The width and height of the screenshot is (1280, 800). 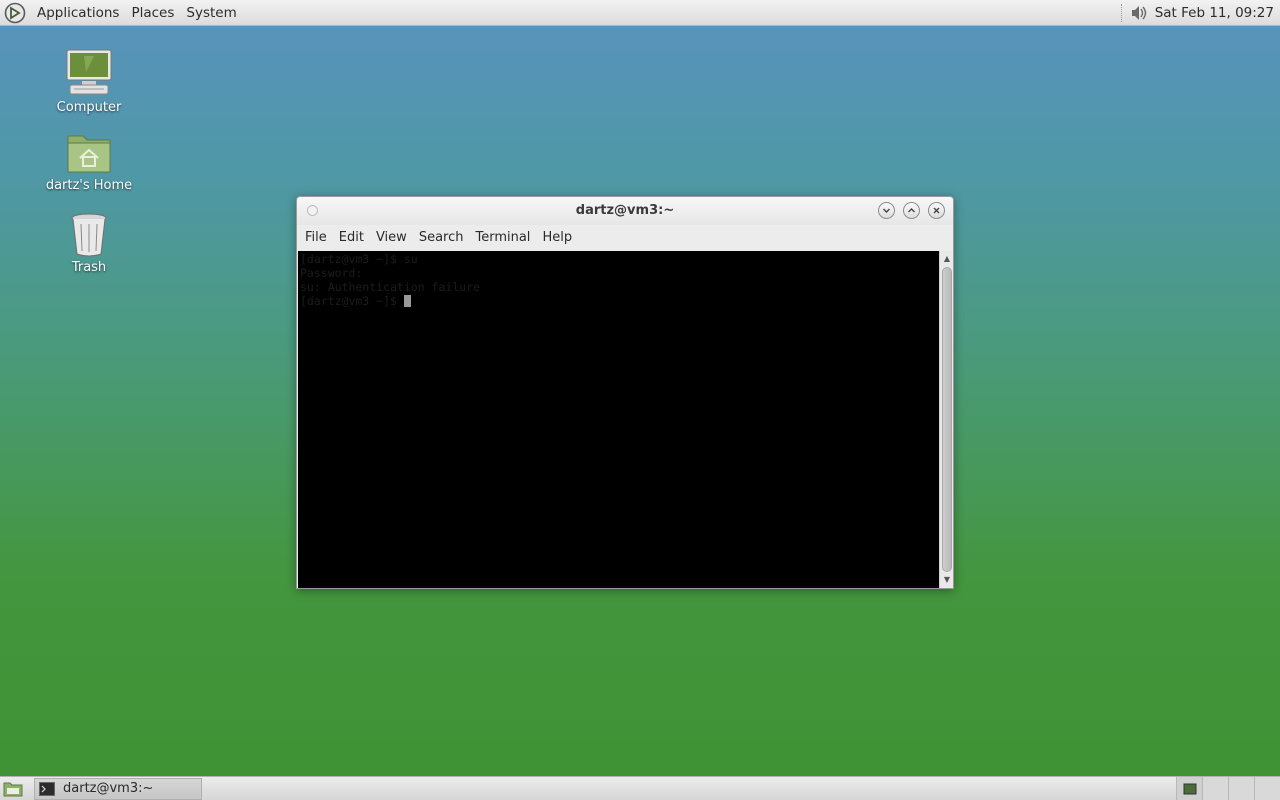 I want to click on mate-logo-icon, so click(x=15, y=13).